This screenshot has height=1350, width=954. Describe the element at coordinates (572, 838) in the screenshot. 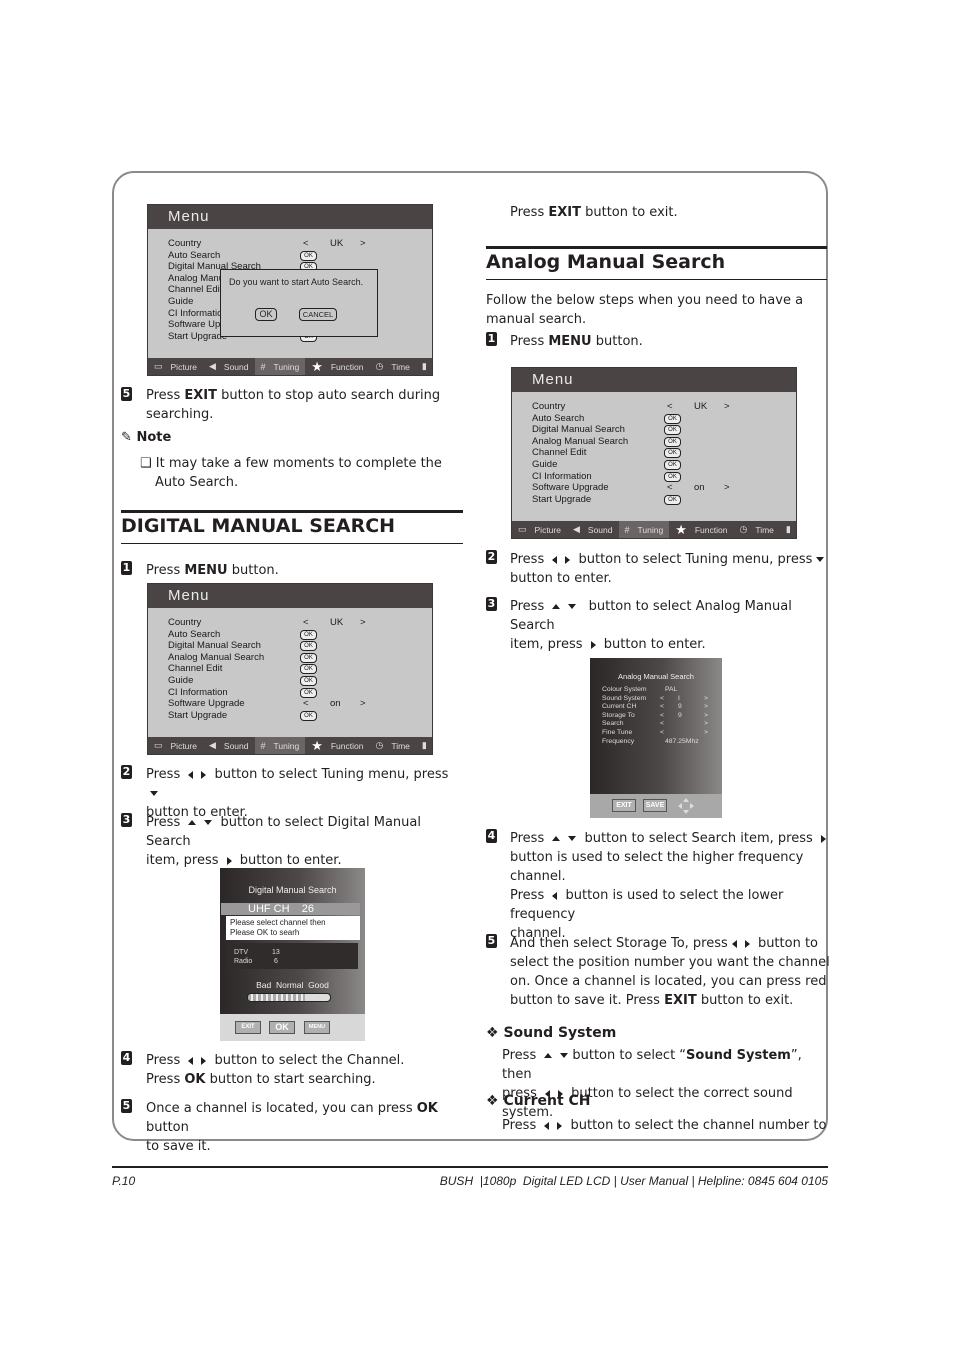

I see `down-arrow-icon` at that location.